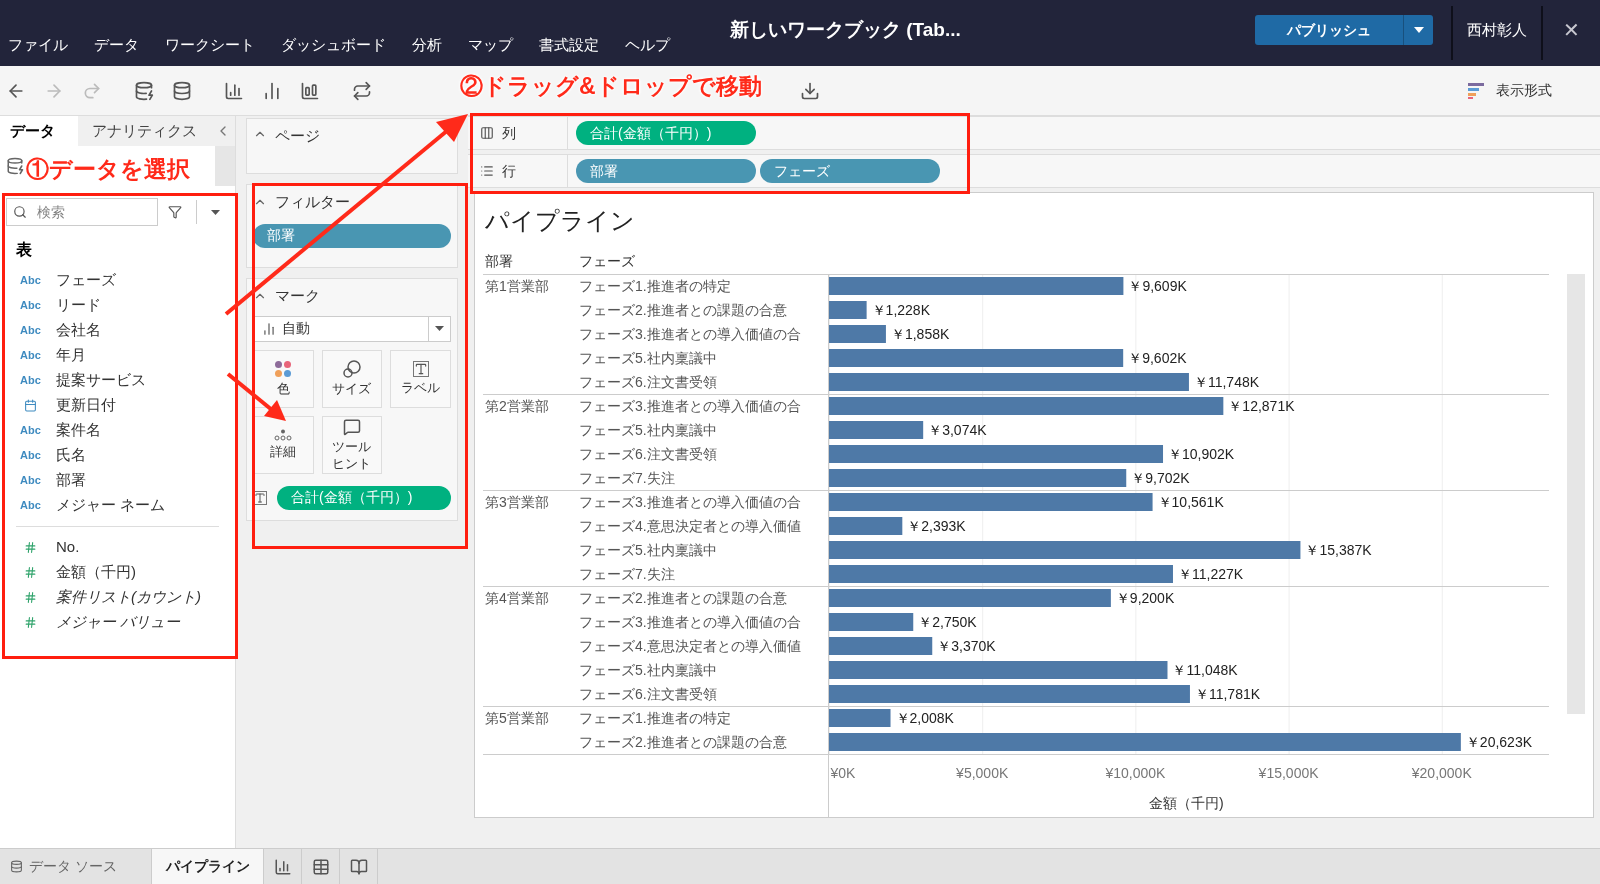  I want to click on publish-dropdown-button, so click(1418, 30).